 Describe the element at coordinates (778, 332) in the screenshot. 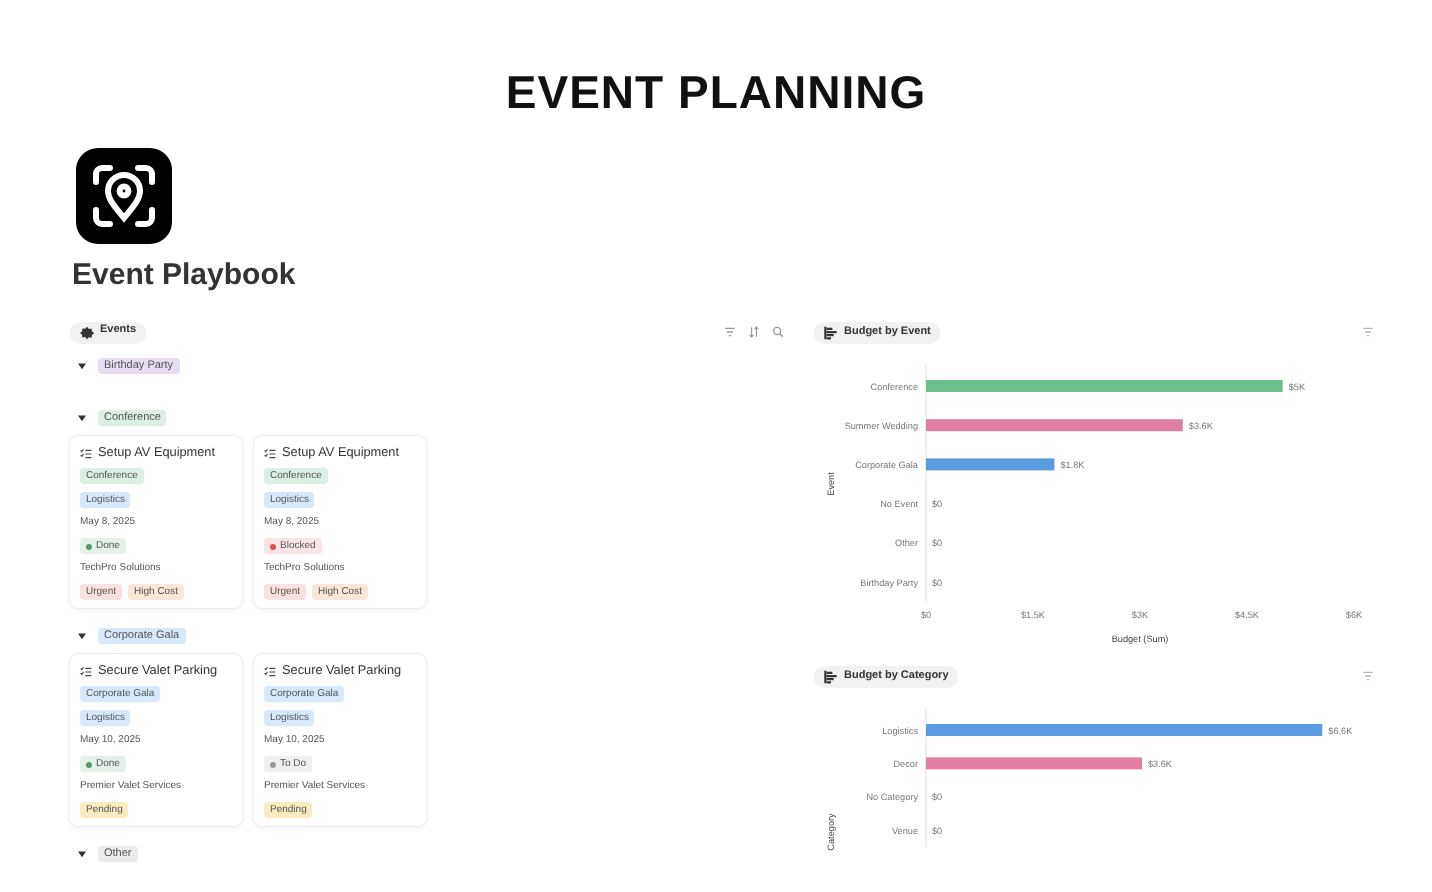

I see `search-icon` at that location.